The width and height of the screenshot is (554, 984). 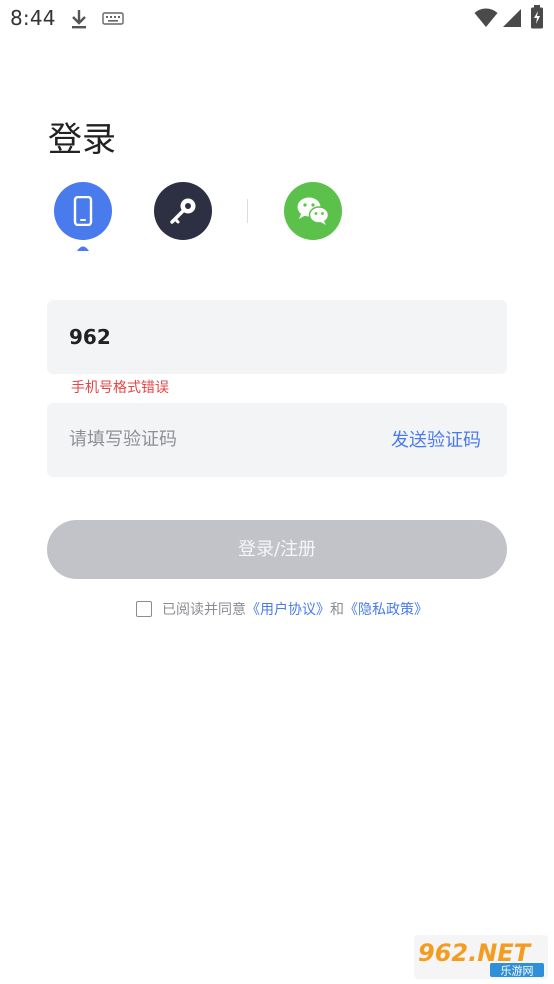 What do you see at coordinates (247, 211) in the screenshot?
I see `method-divider` at bounding box center [247, 211].